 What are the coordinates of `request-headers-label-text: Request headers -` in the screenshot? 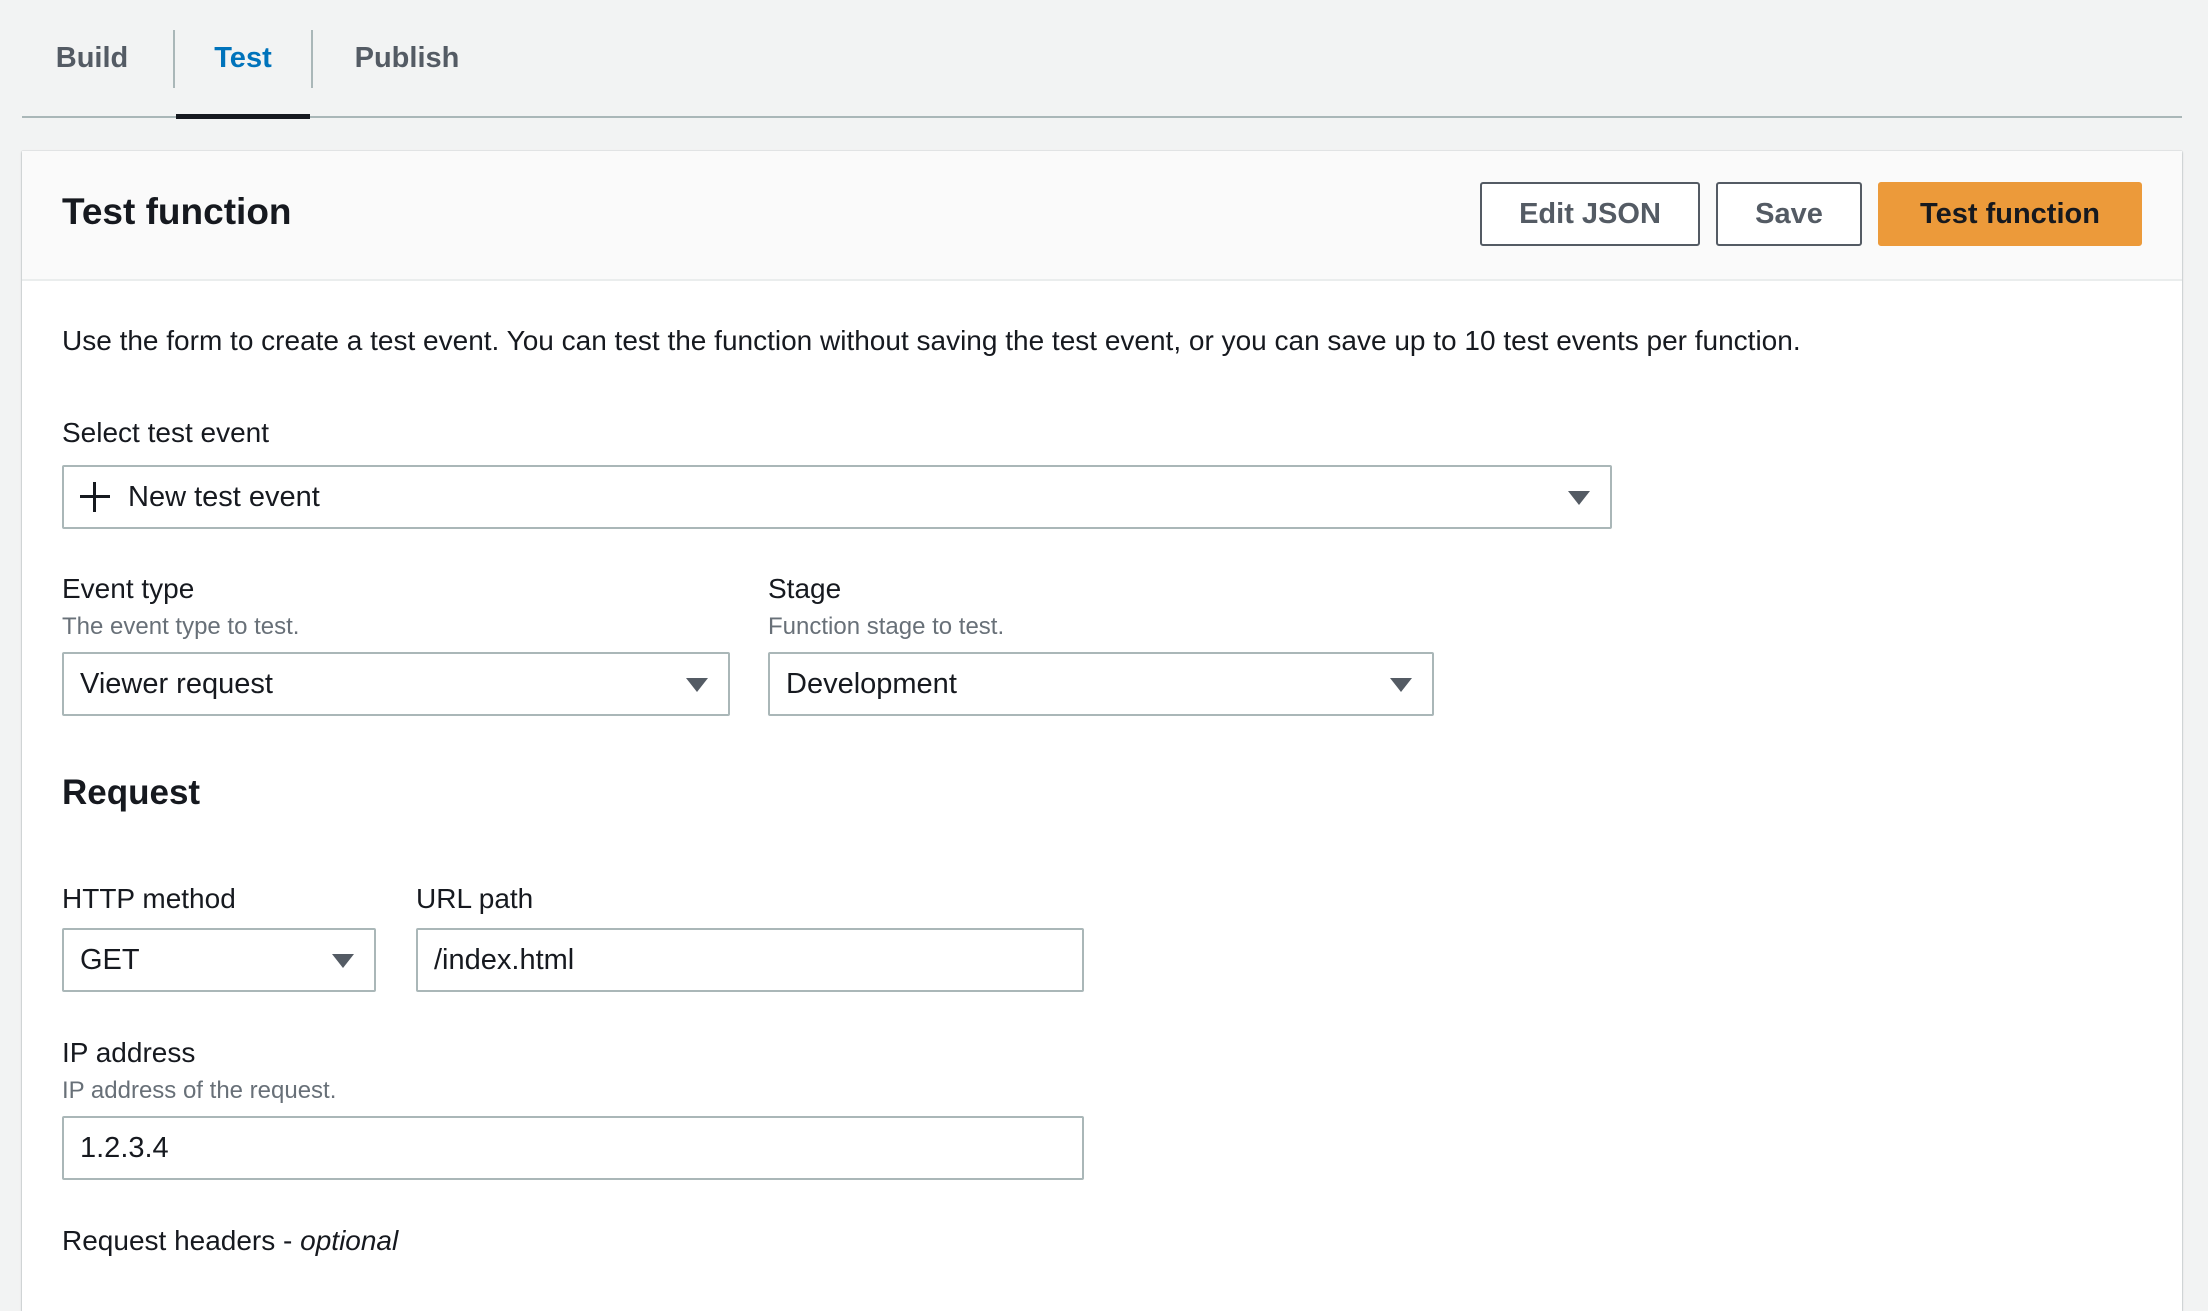 It's located at (181, 1240).